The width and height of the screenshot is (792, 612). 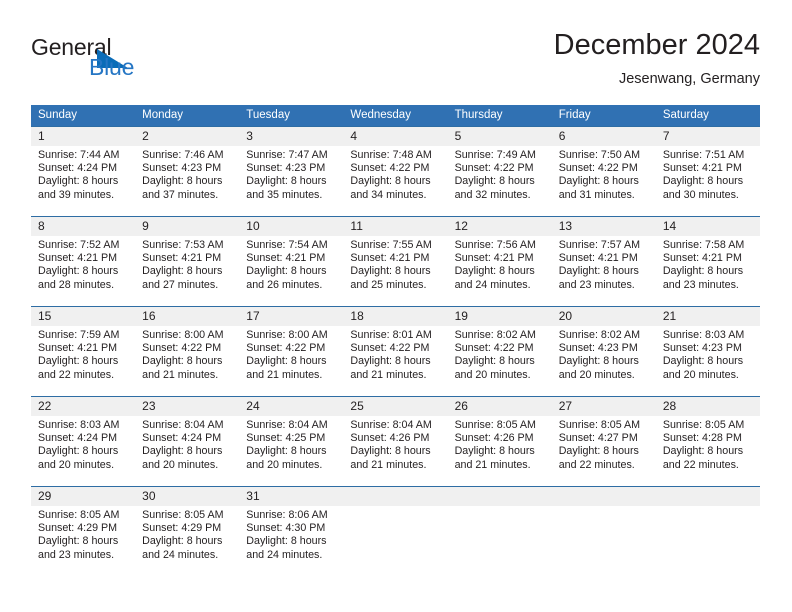 What do you see at coordinates (708, 226) in the screenshot?
I see `day-cell: 14` at bounding box center [708, 226].